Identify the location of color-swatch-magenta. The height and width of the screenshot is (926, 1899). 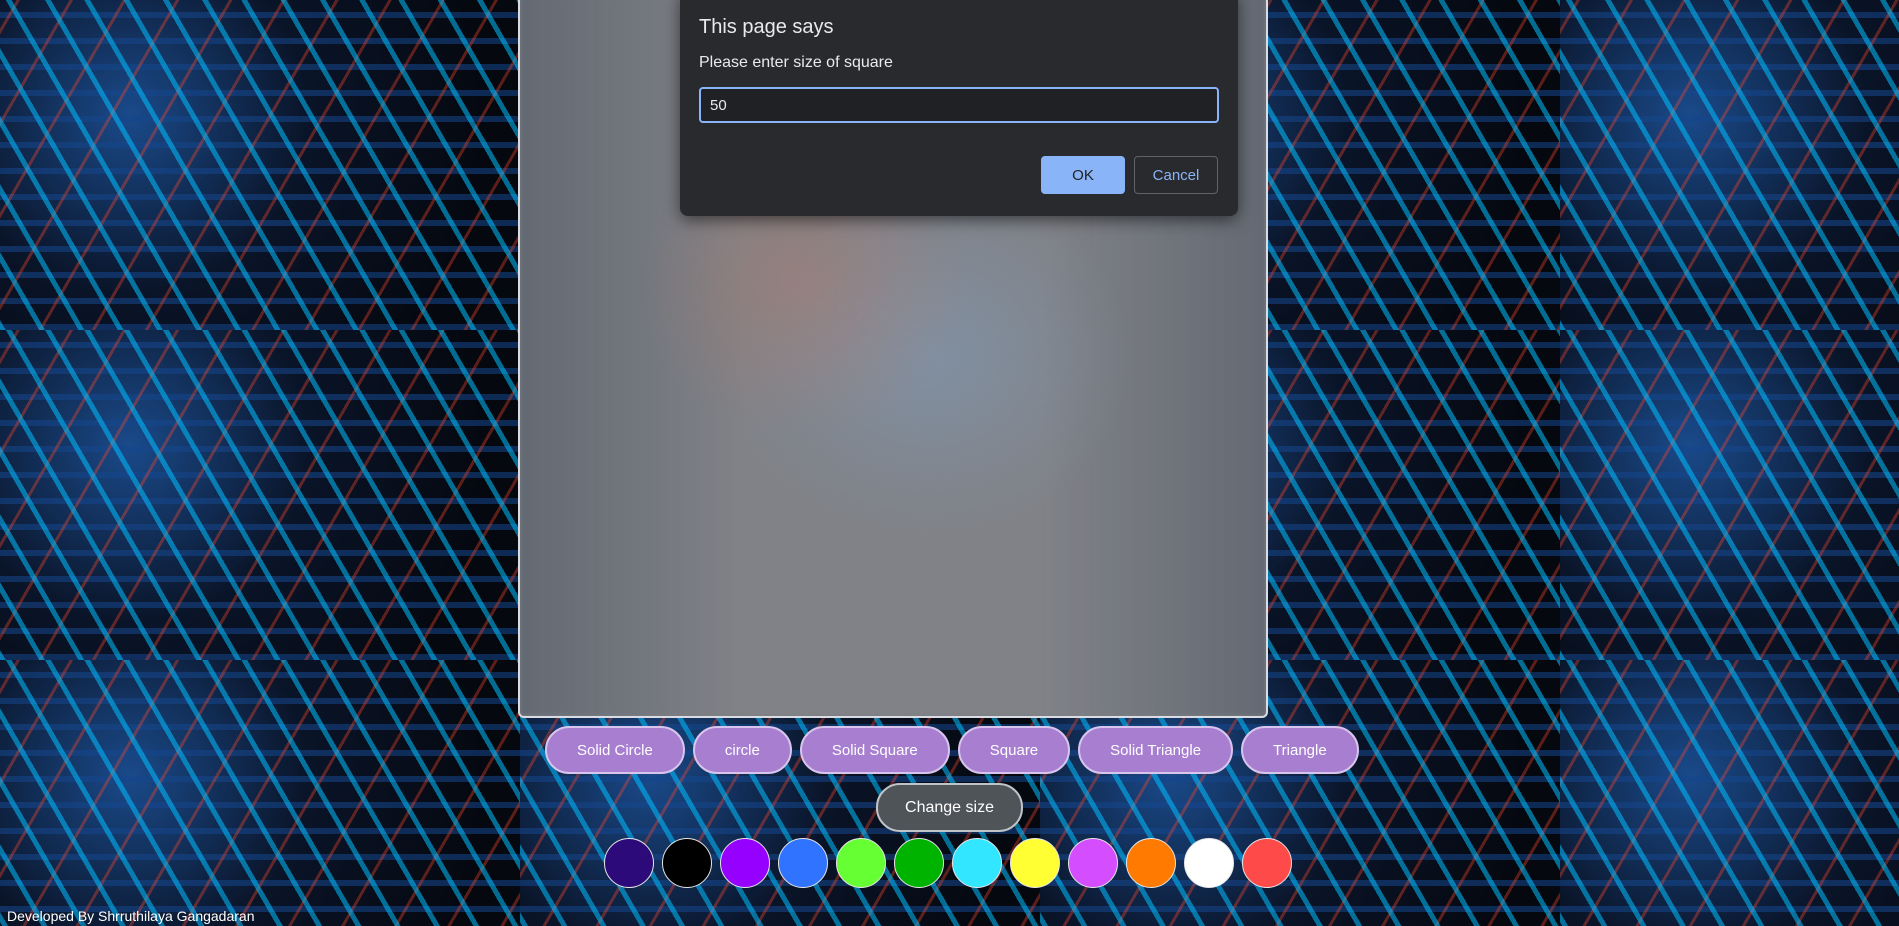
(1093, 863).